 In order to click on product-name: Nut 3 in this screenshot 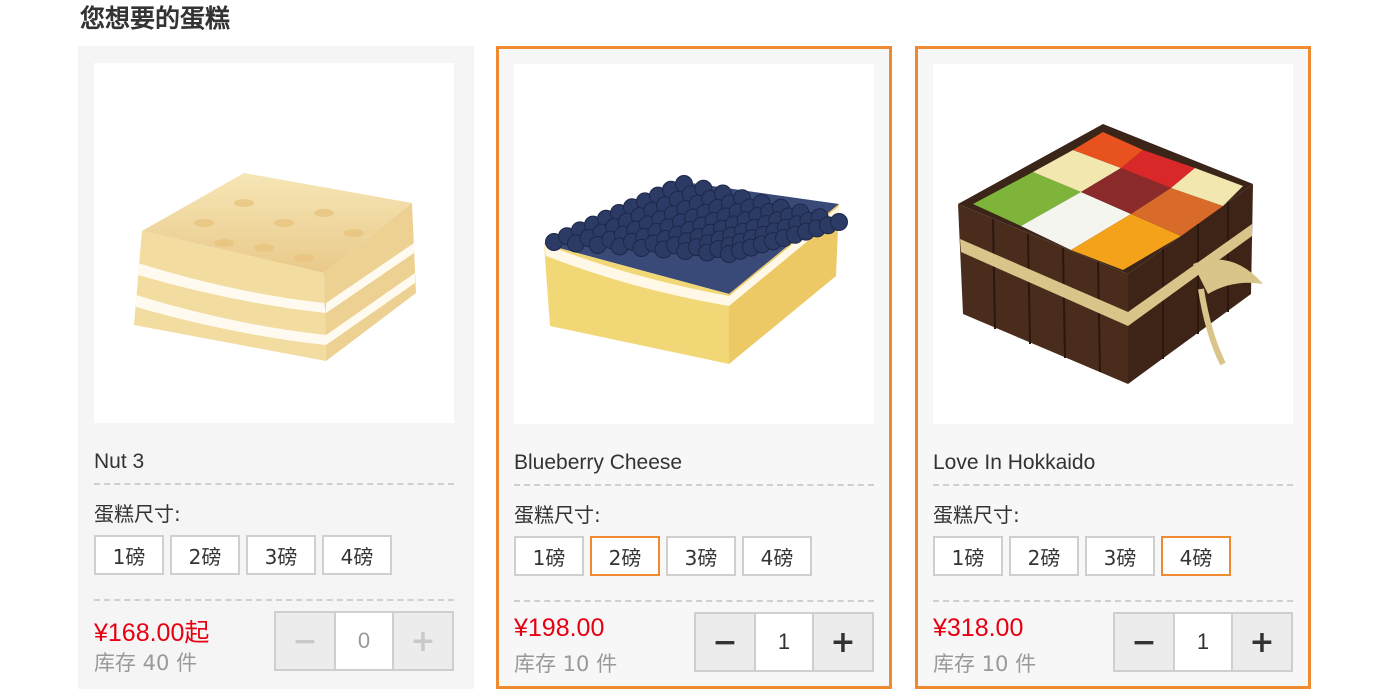, I will do `click(274, 466)`.